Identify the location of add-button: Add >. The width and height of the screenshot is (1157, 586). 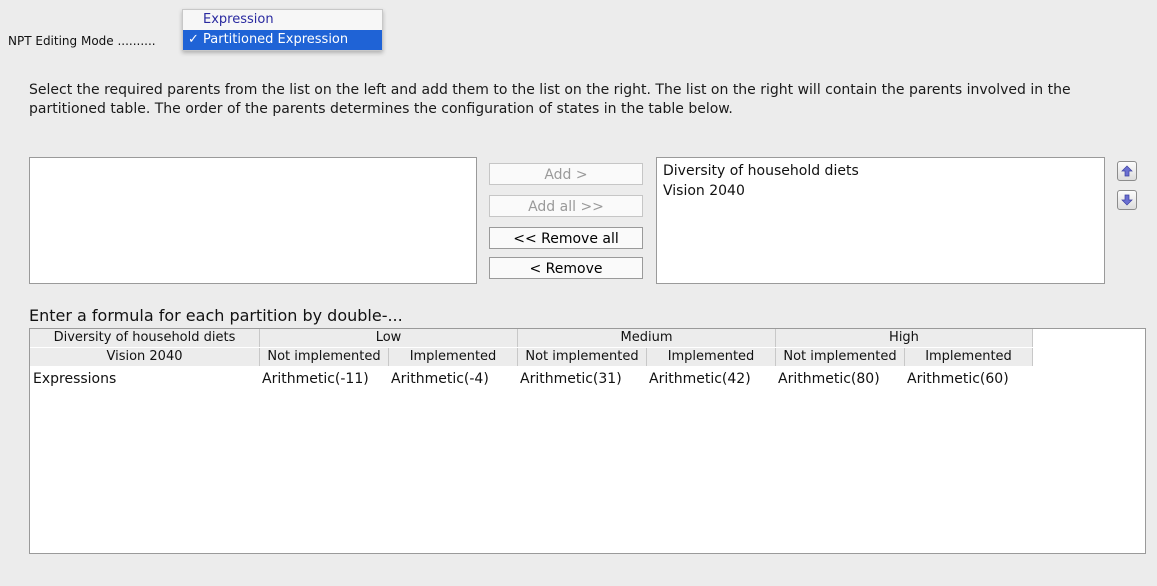
(566, 174).